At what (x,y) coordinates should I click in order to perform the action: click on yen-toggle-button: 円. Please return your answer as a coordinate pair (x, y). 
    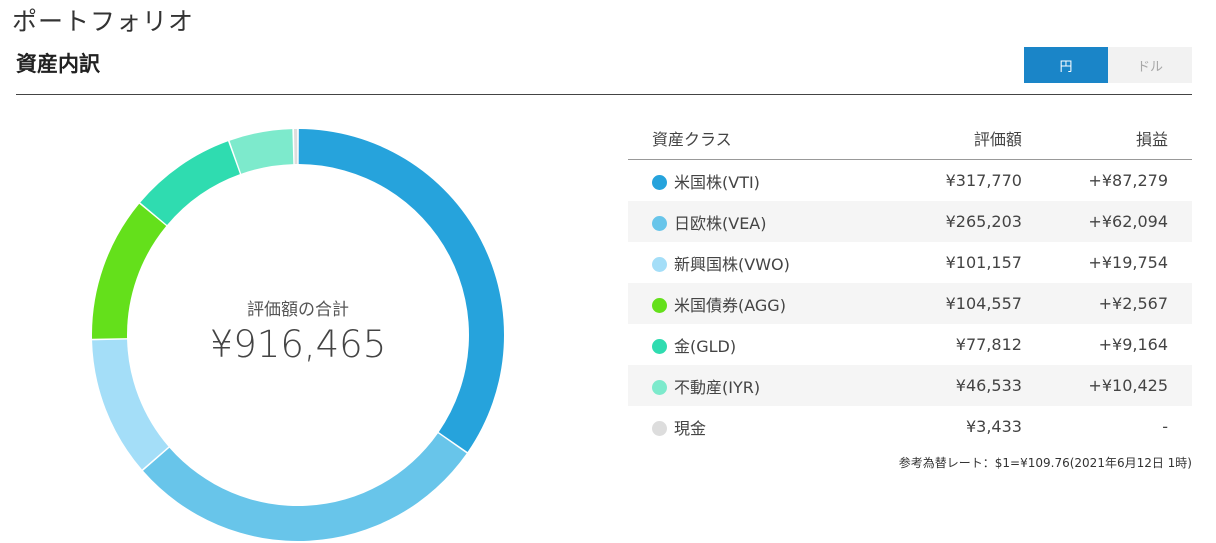
    Looking at the image, I should click on (1066, 65).